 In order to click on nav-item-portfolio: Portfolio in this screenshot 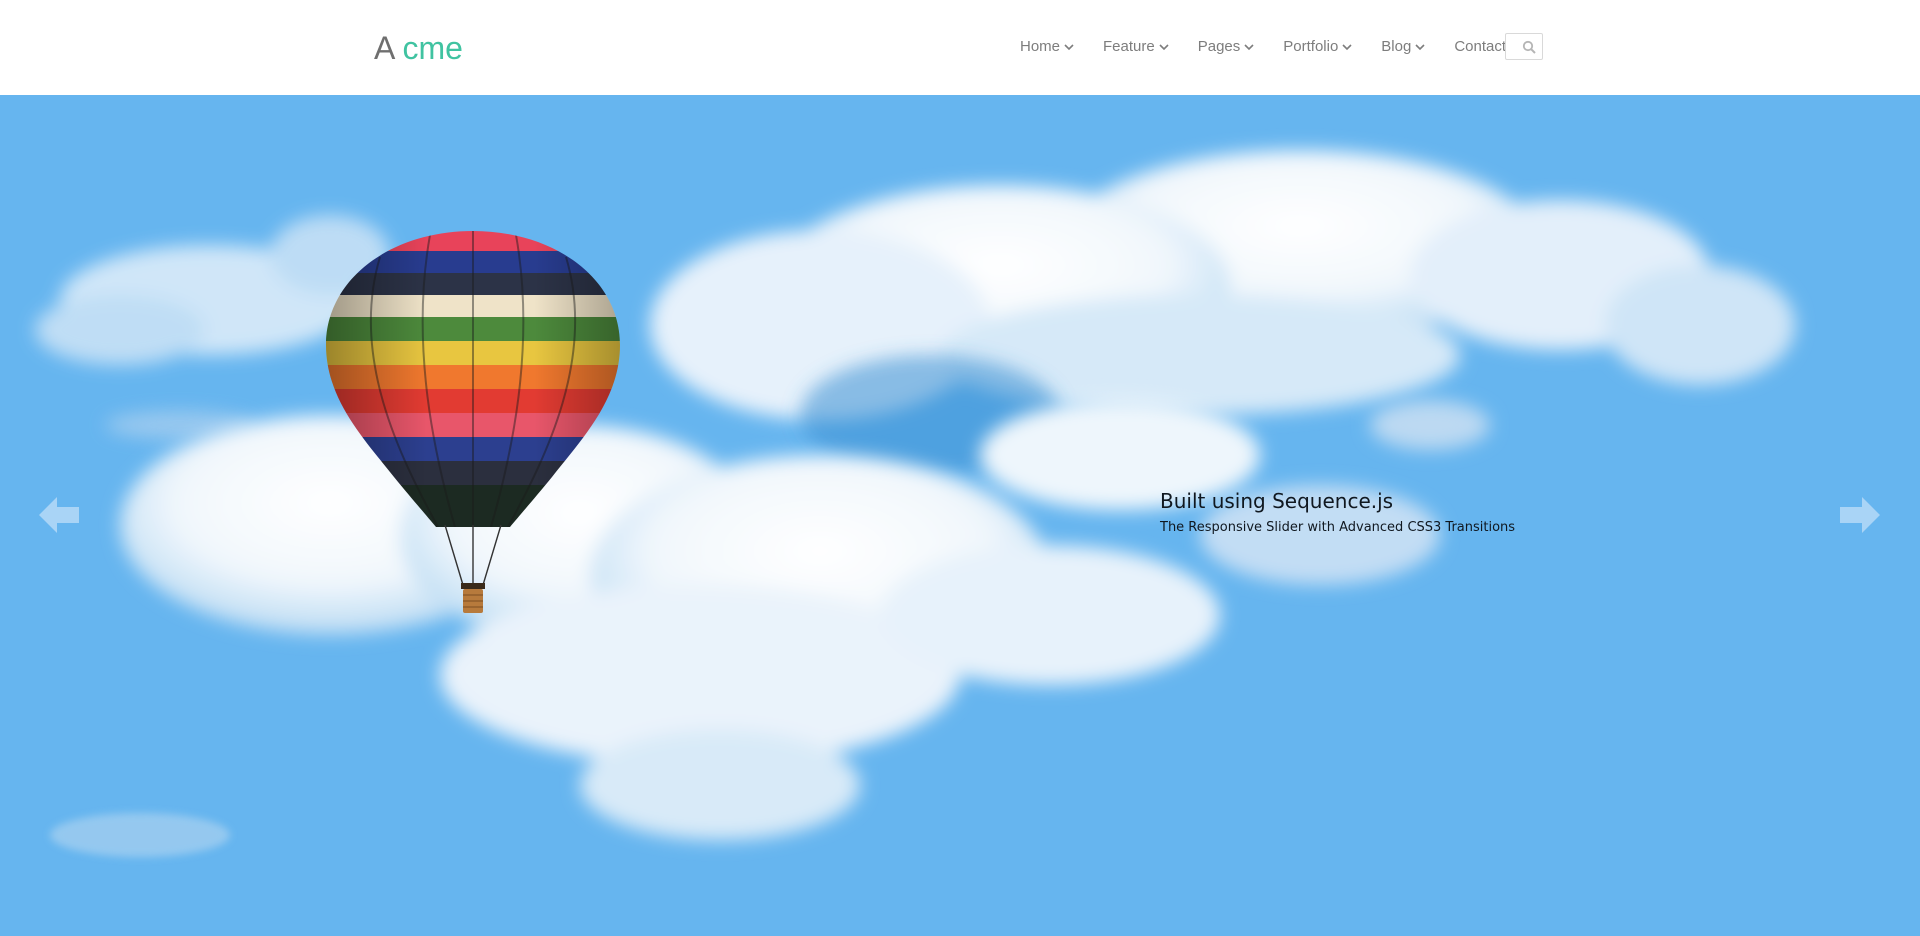, I will do `click(1317, 46)`.